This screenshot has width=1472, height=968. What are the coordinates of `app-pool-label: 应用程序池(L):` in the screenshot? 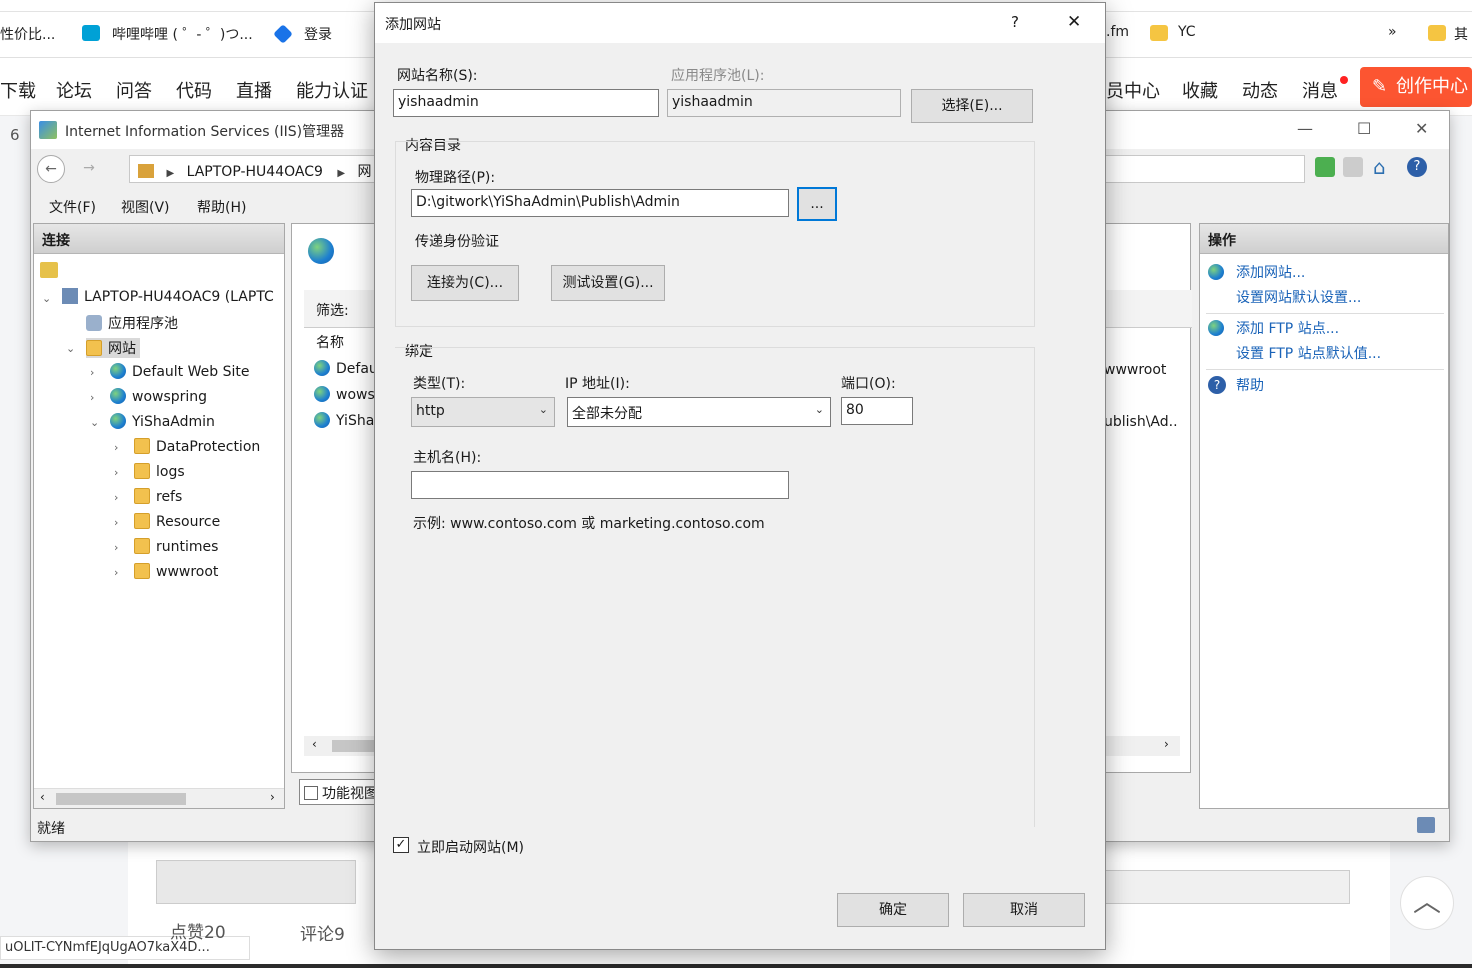 It's located at (718, 76).